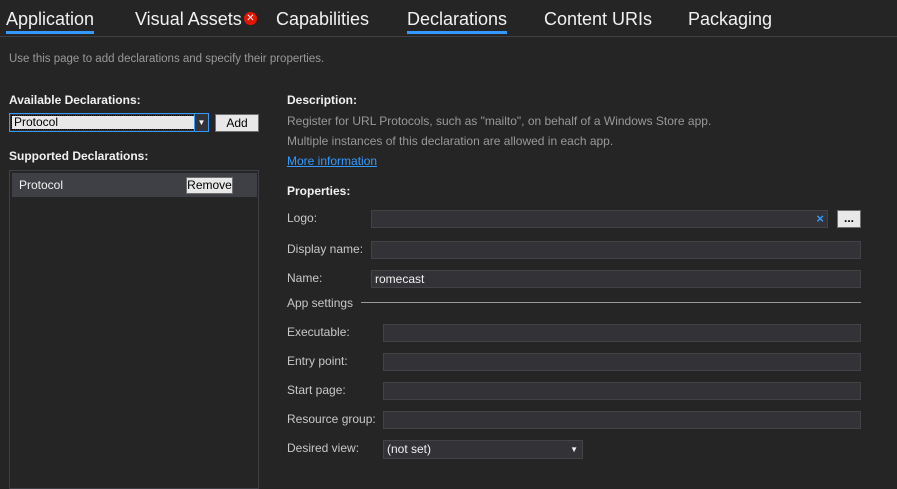  I want to click on tab-application: Application, so click(50, 21).